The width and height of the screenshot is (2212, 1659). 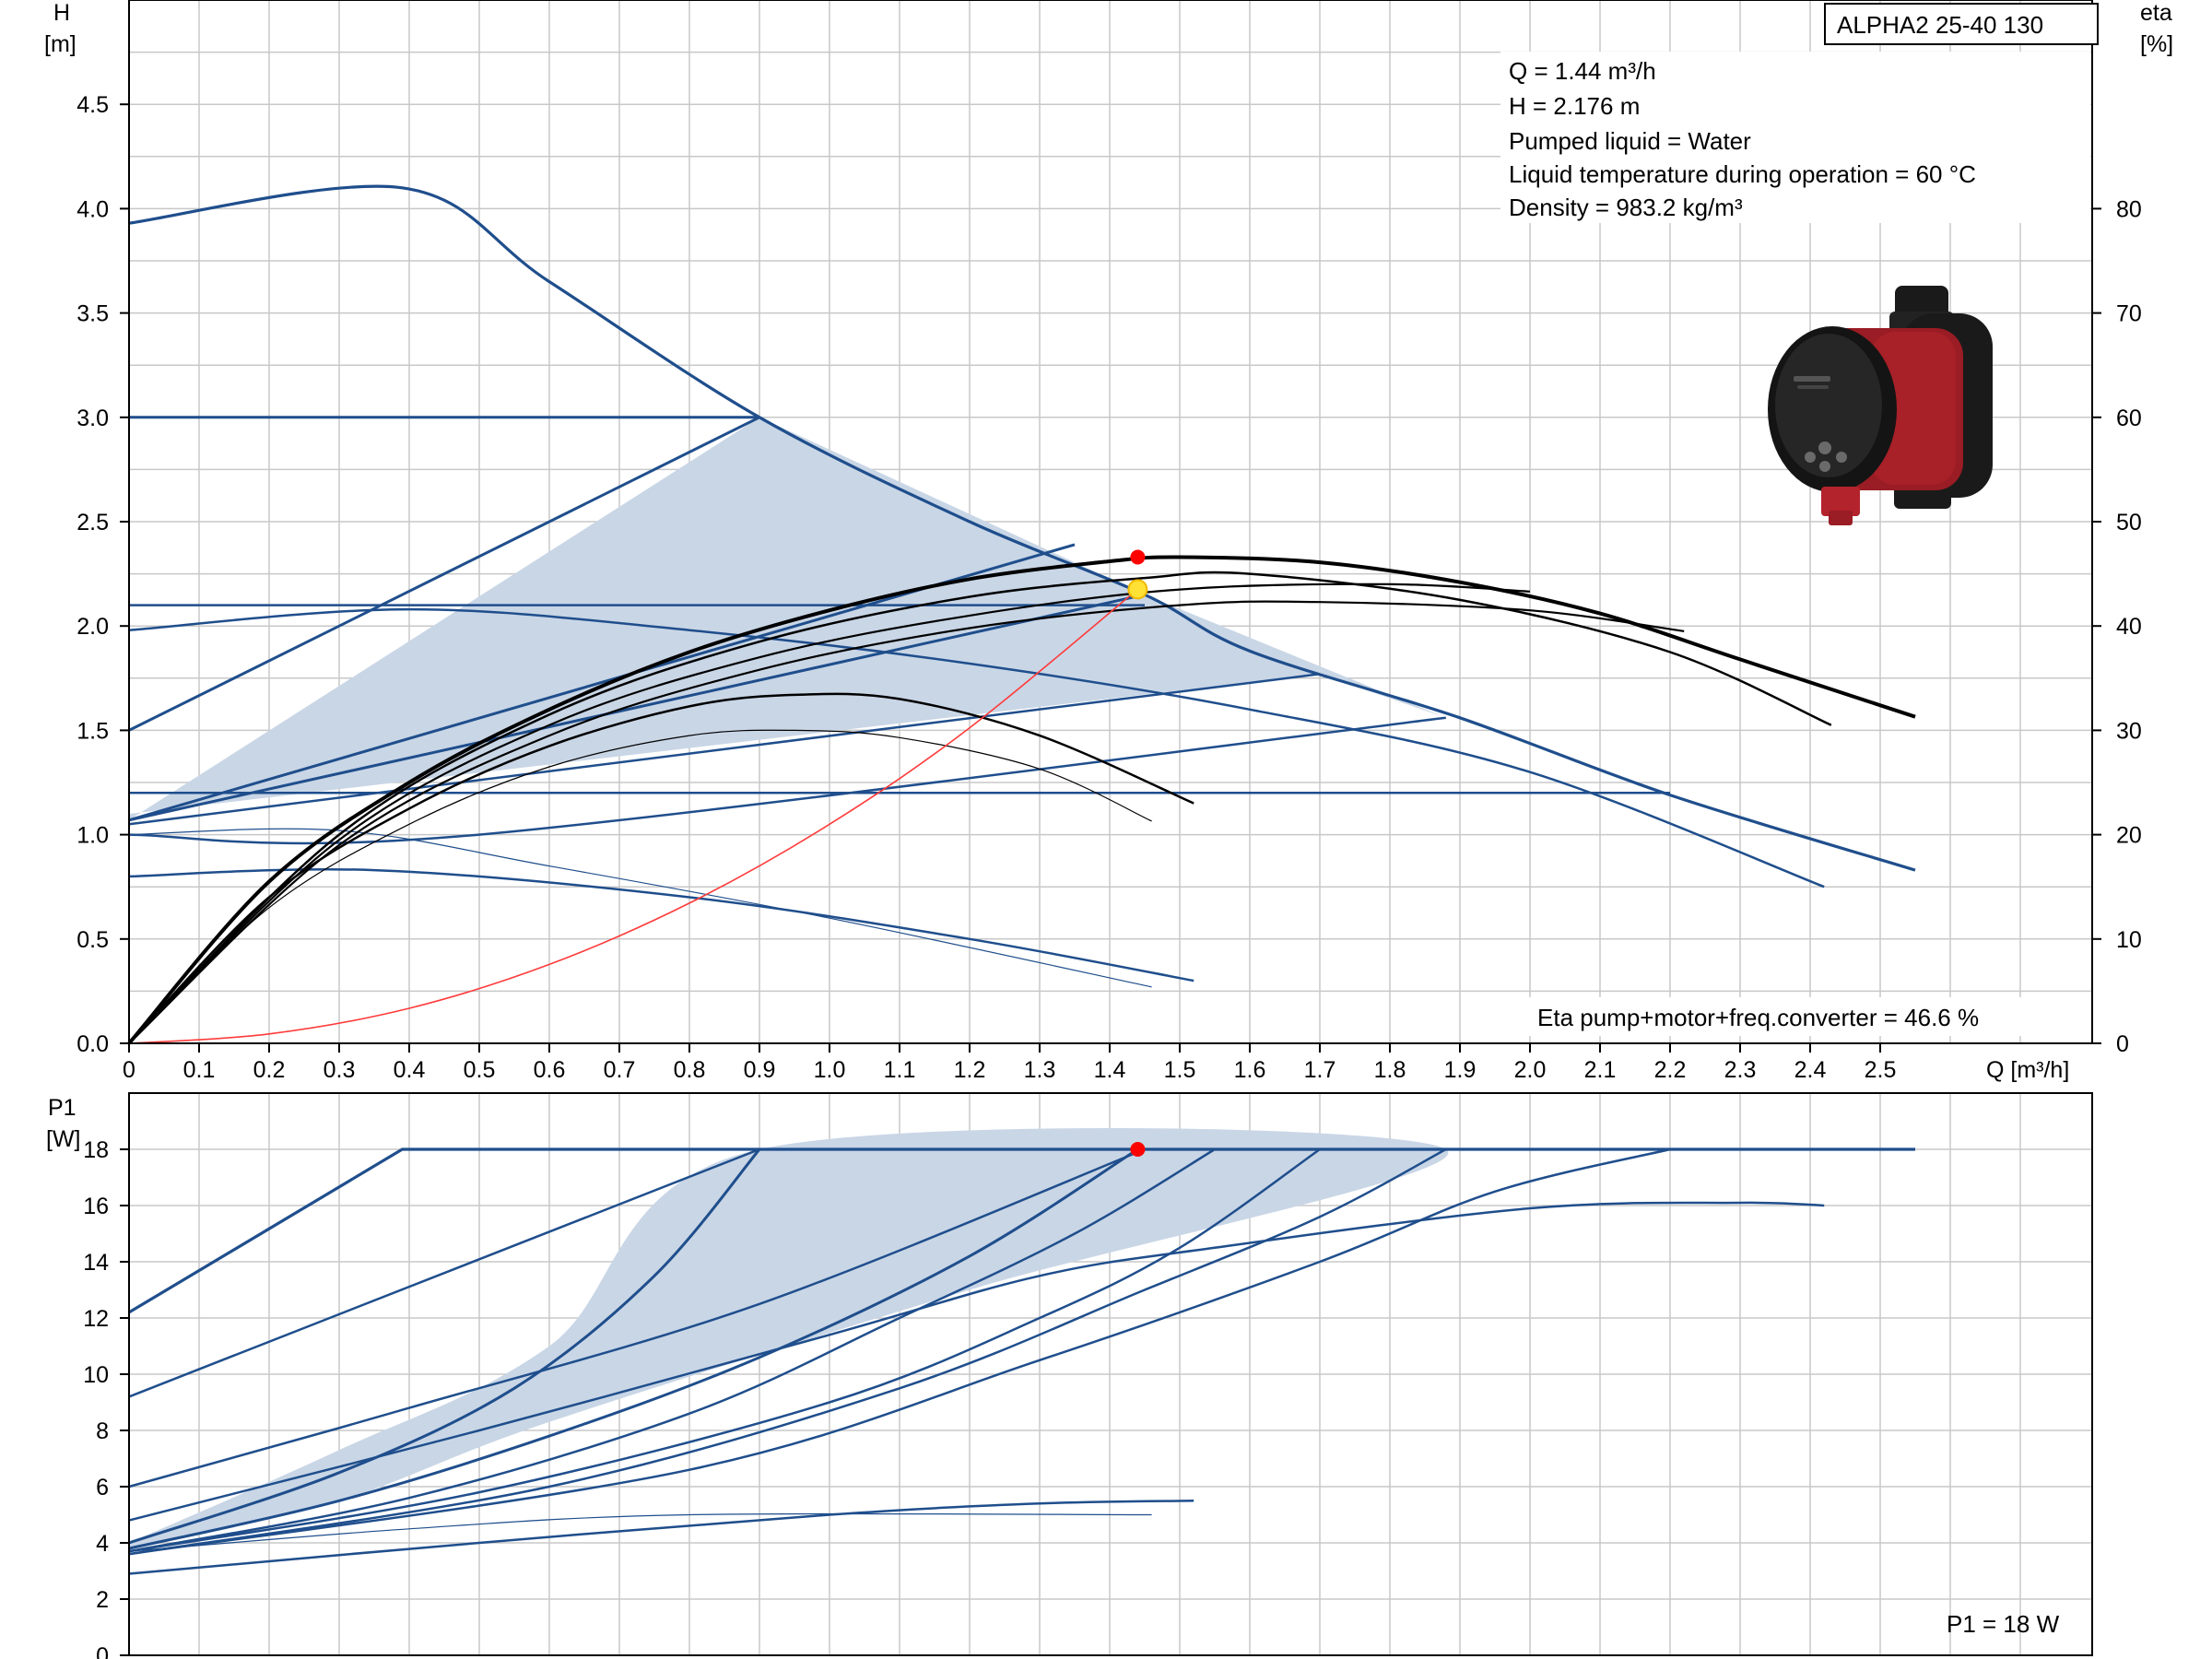 What do you see at coordinates (92, 418) in the screenshot?
I see `head-tick-label: 3.0` at bounding box center [92, 418].